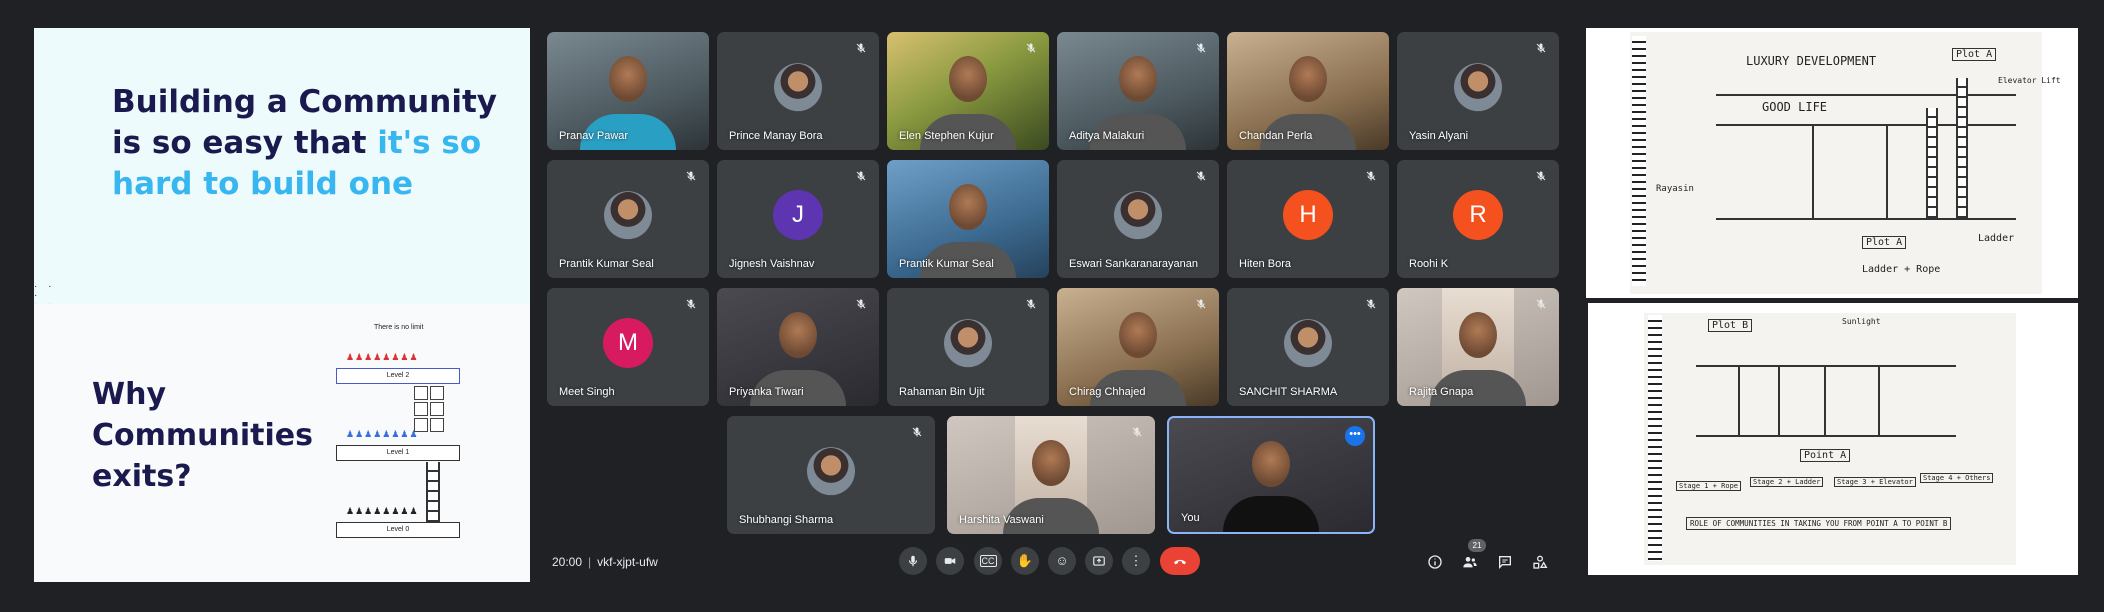 This screenshot has height=612, width=2104. I want to click on meeting-time: 20:00, so click(567, 562).